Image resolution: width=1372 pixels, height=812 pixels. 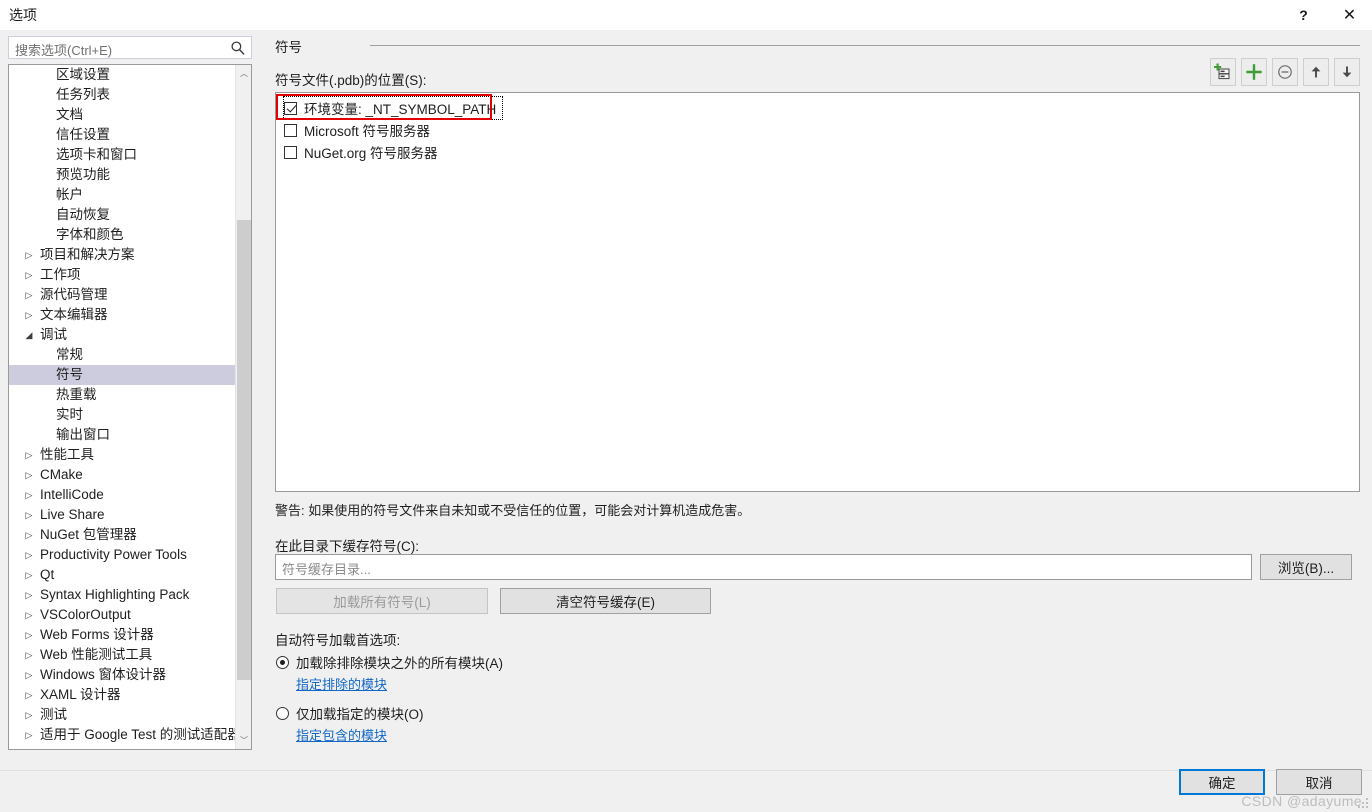 What do you see at coordinates (243, 73) in the screenshot?
I see `scroll-up-icon: ︿` at bounding box center [243, 73].